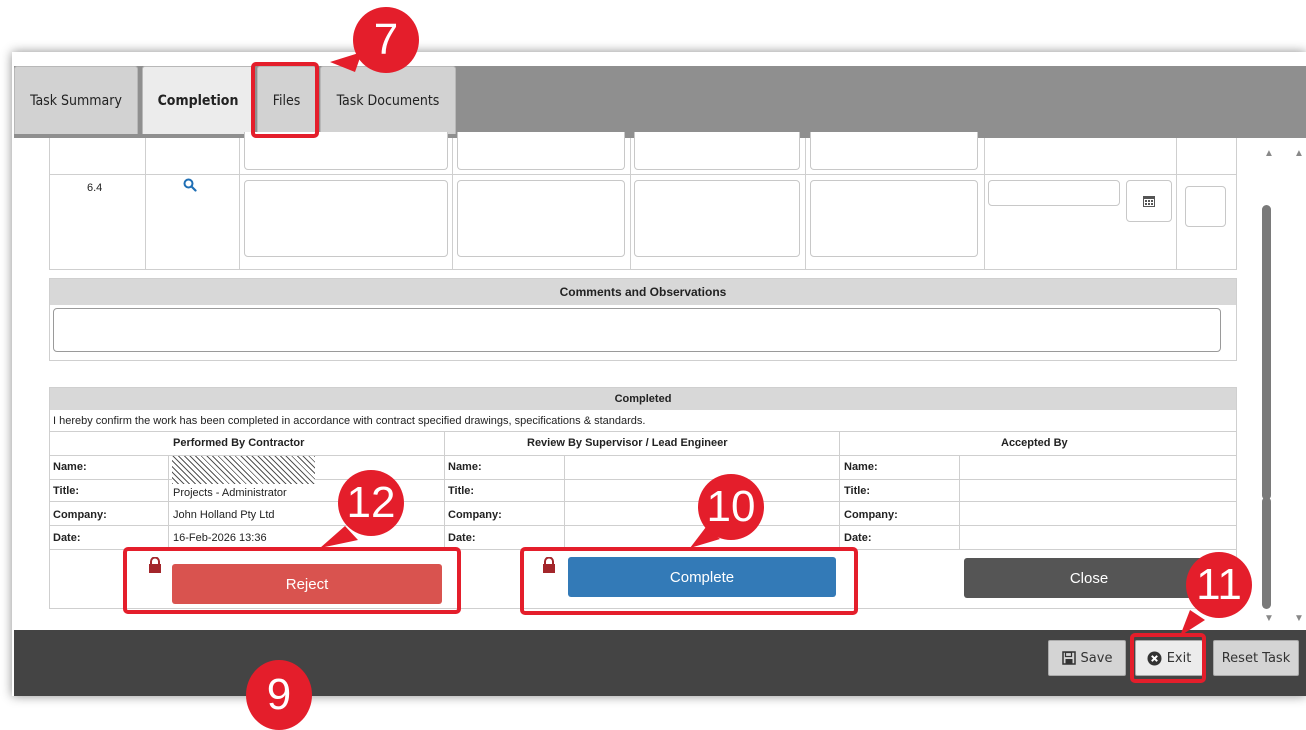 This screenshot has width=1306, height=730. What do you see at coordinates (95, 188) in the screenshot?
I see `row-number: 6.4` at bounding box center [95, 188].